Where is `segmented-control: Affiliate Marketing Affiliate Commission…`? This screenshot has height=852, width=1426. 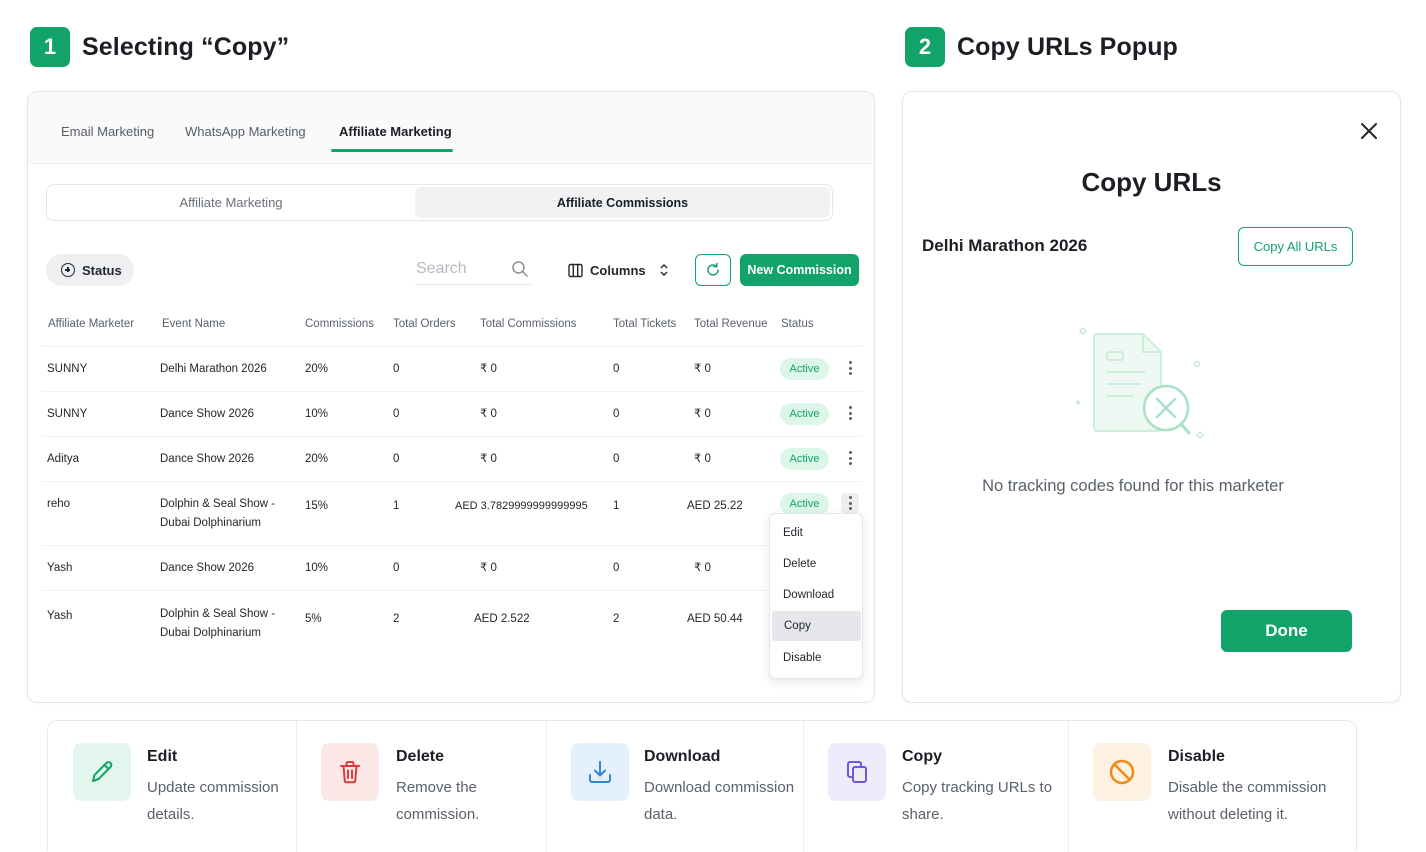 segmented-control: Affiliate Marketing Affiliate Commission… is located at coordinates (439, 202).